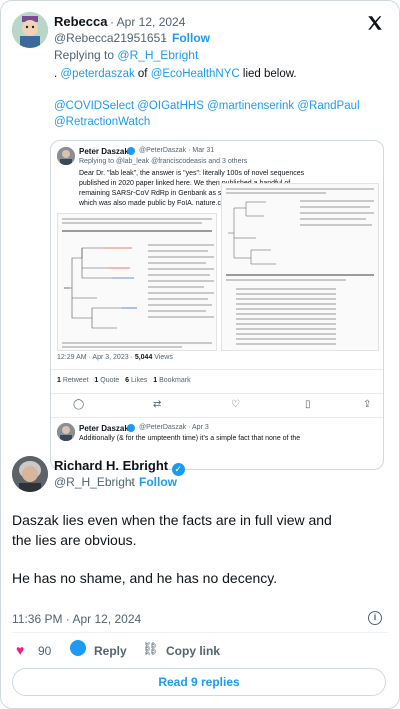 The height and width of the screenshot is (709, 400). Describe the element at coordinates (20, 650) in the screenshot. I see `heart-icon: ♥` at that location.